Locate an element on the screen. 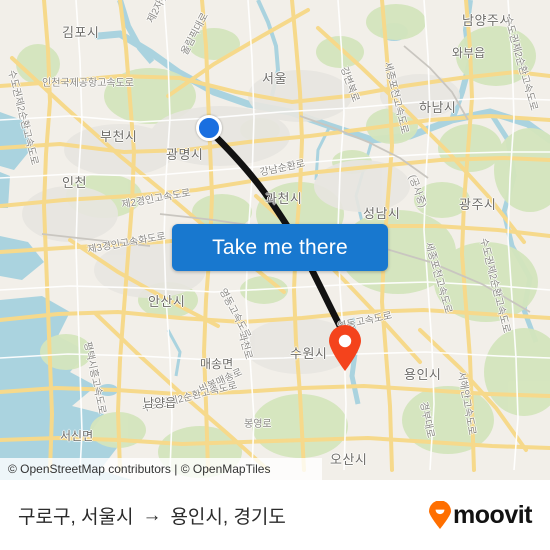 This screenshot has width=550, height=550. route-destination-label: 용인시, 경기도 is located at coordinates (228, 517).